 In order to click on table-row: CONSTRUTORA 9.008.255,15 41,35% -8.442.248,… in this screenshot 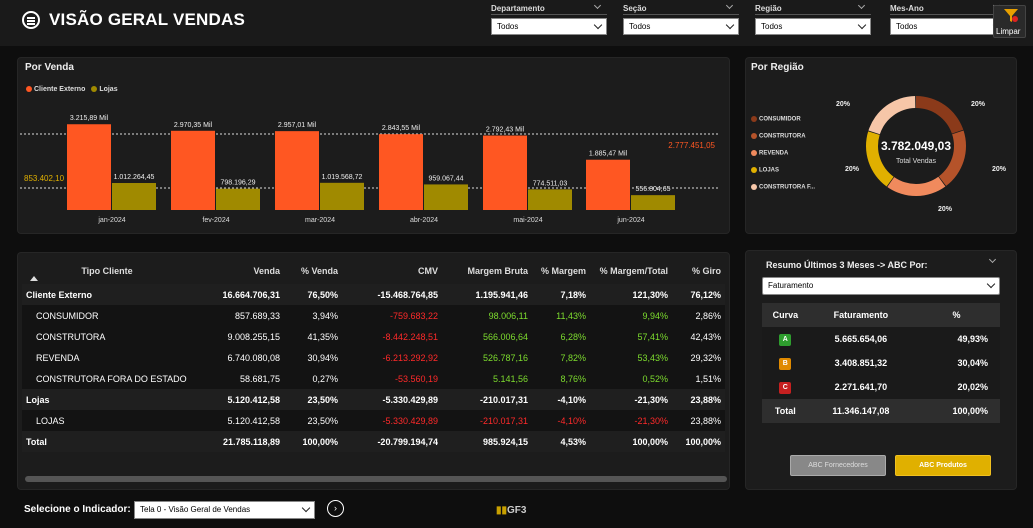, I will do `click(373, 336)`.